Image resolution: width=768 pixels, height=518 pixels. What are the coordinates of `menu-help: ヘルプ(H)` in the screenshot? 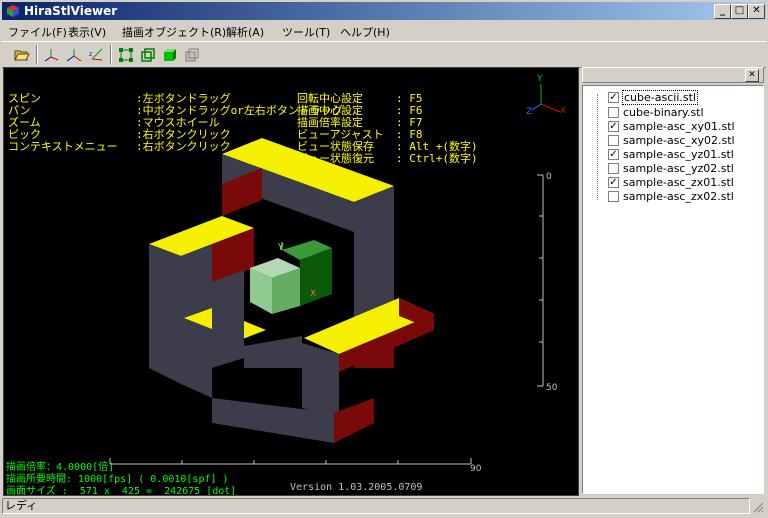 It's located at (365, 32).